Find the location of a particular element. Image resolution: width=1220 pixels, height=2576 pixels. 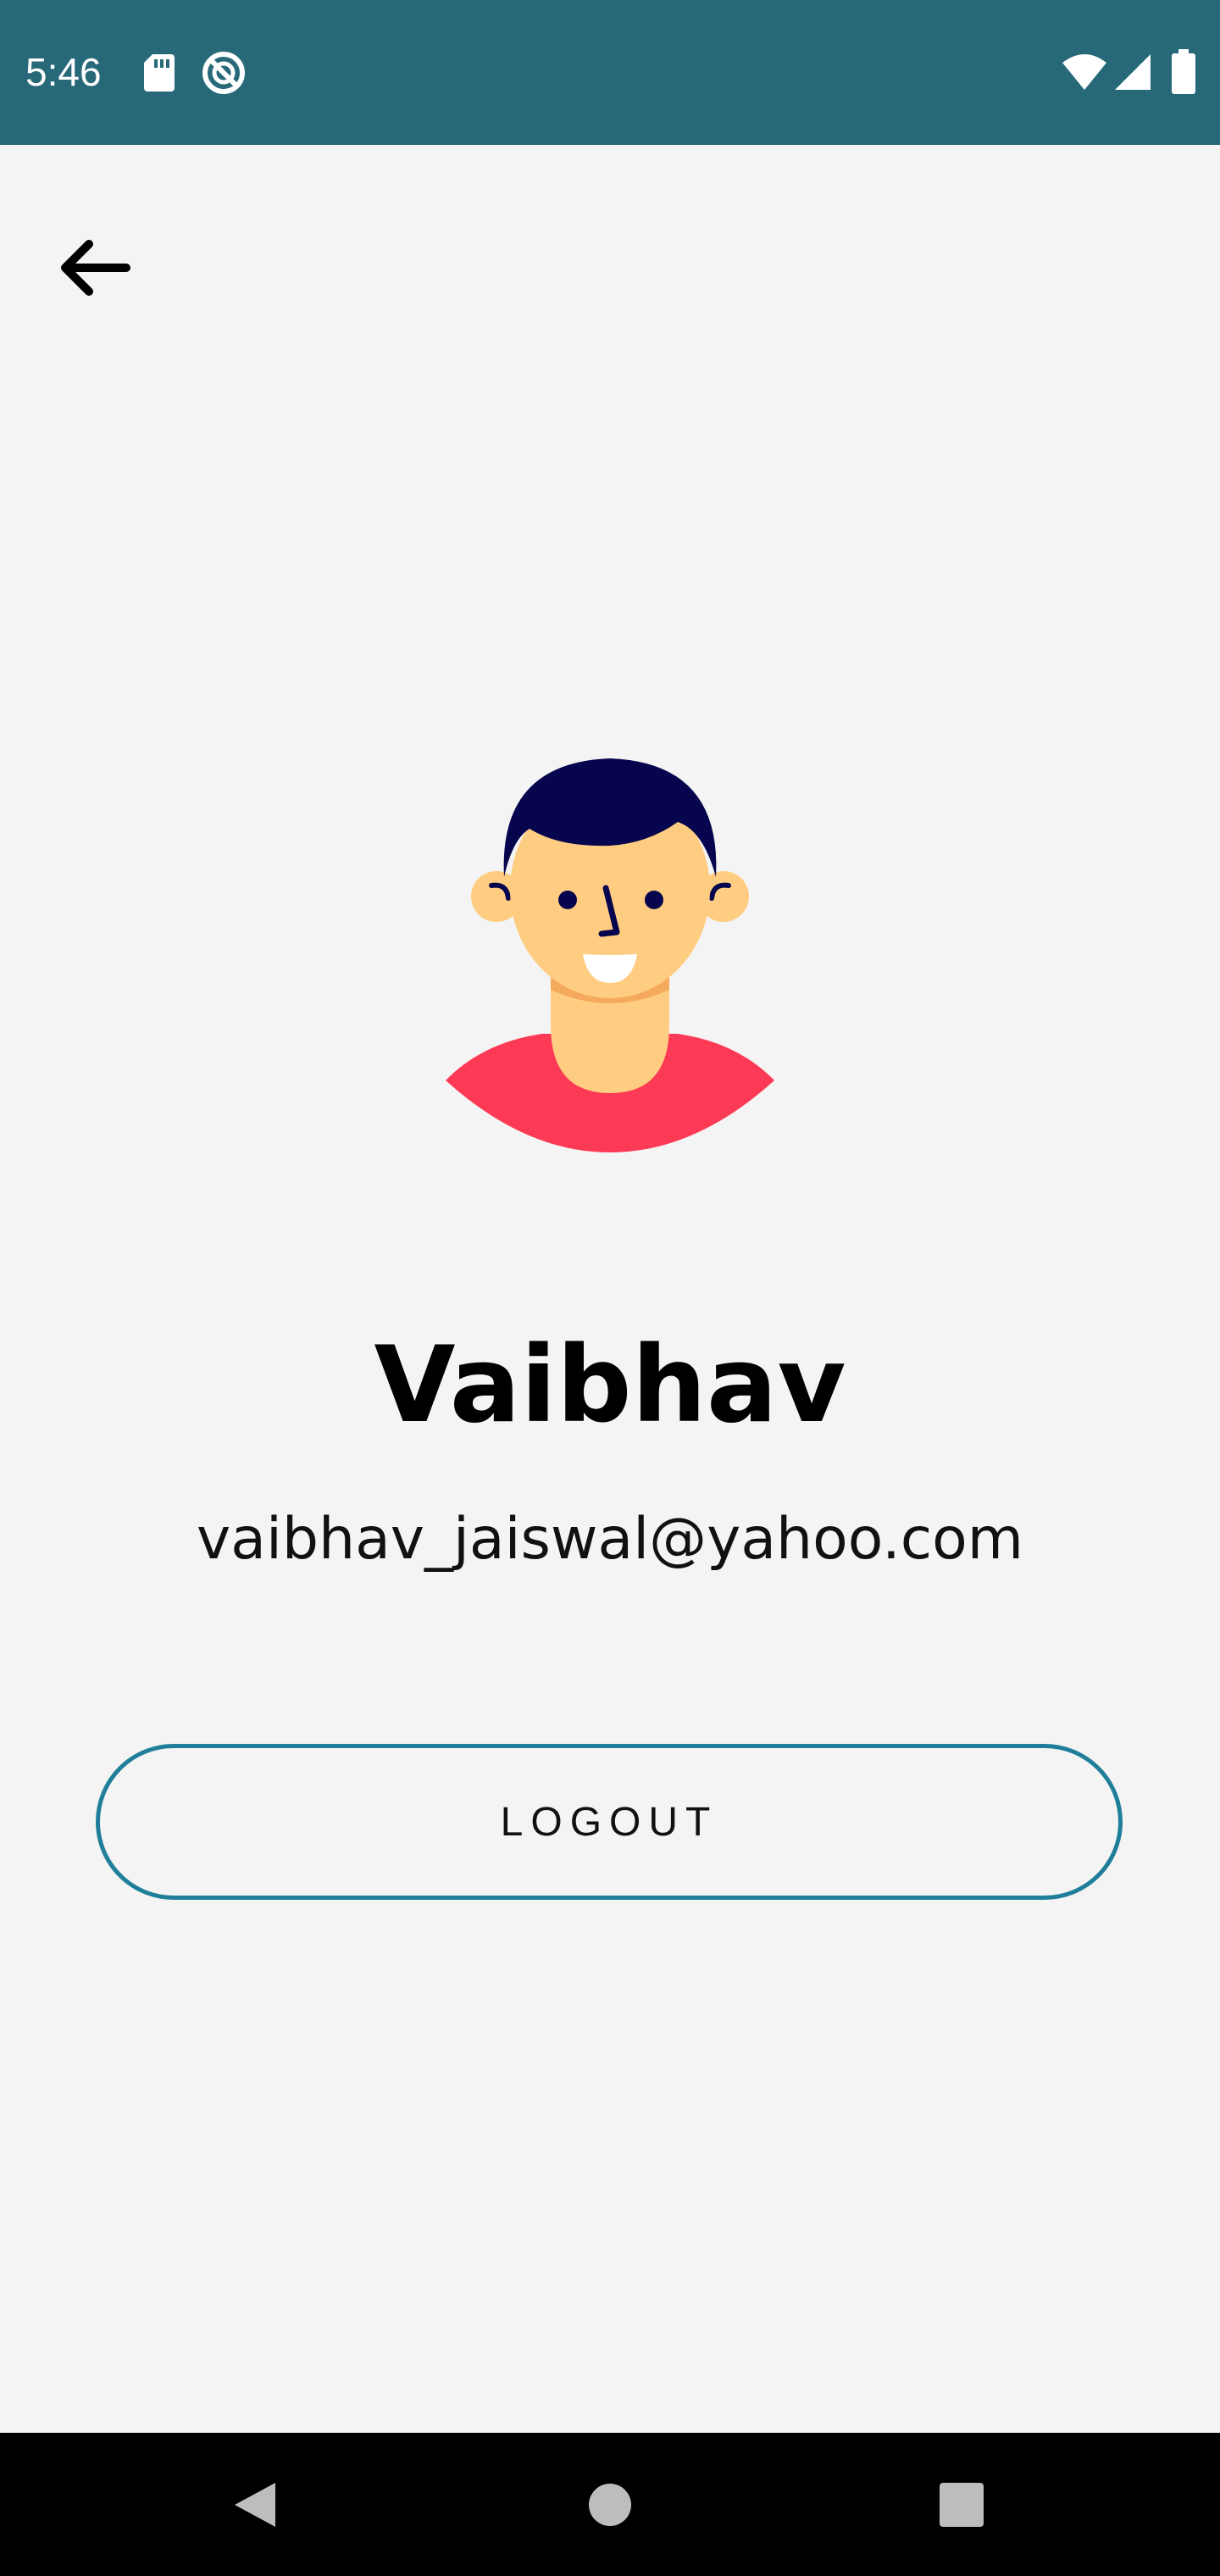

sd-card-icon is located at coordinates (159, 73).